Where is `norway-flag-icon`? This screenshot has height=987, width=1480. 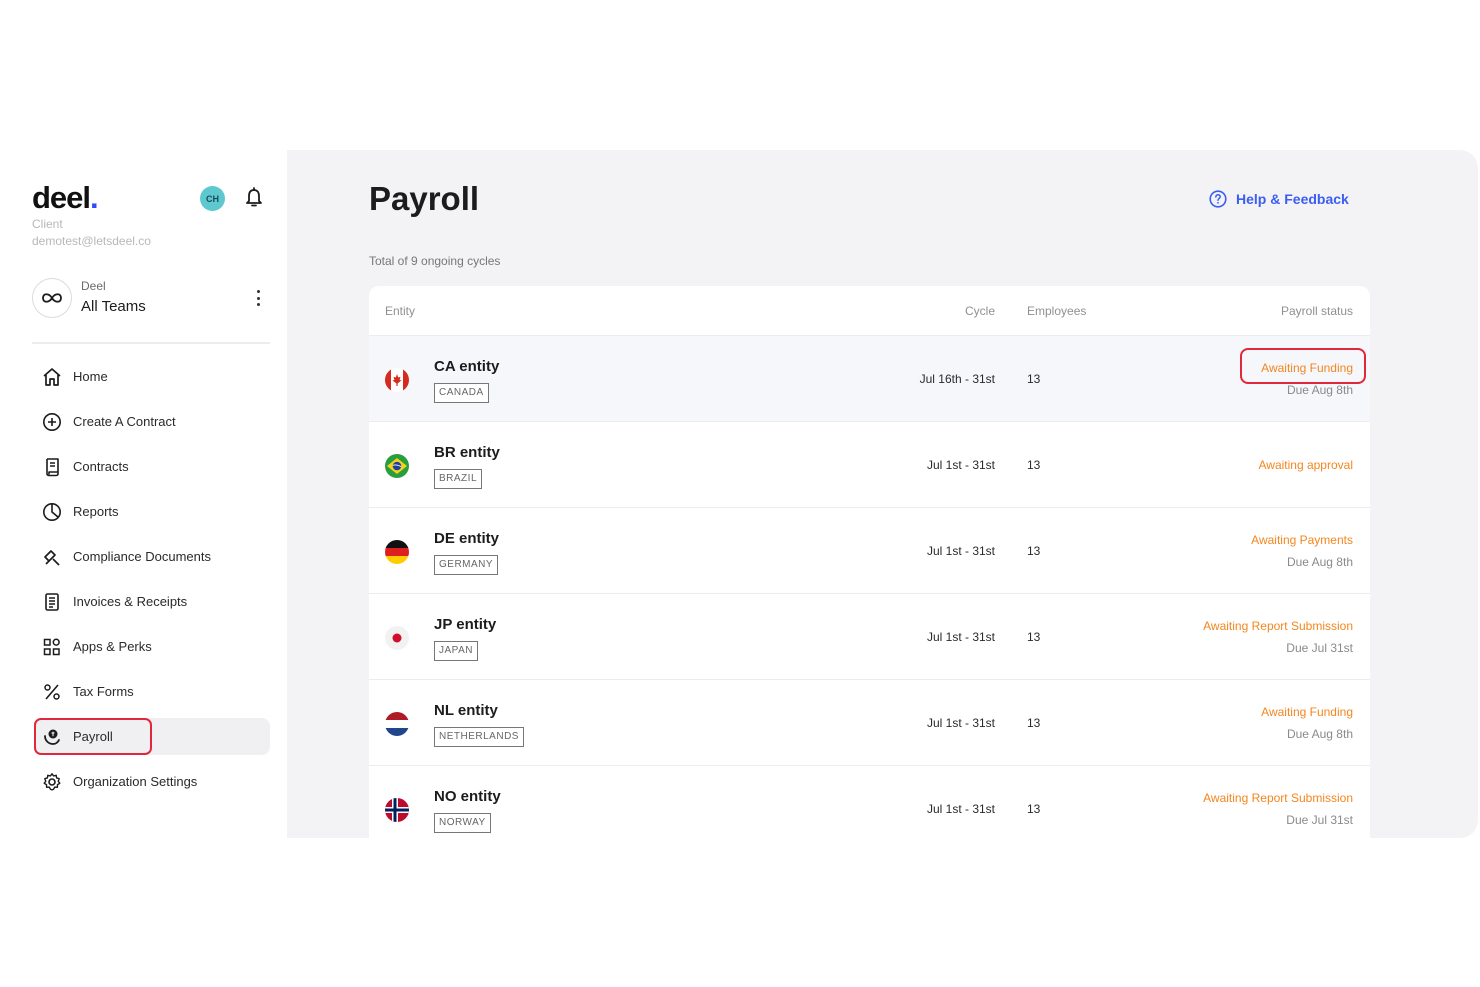 norway-flag-icon is located at coordinates (397, 810).